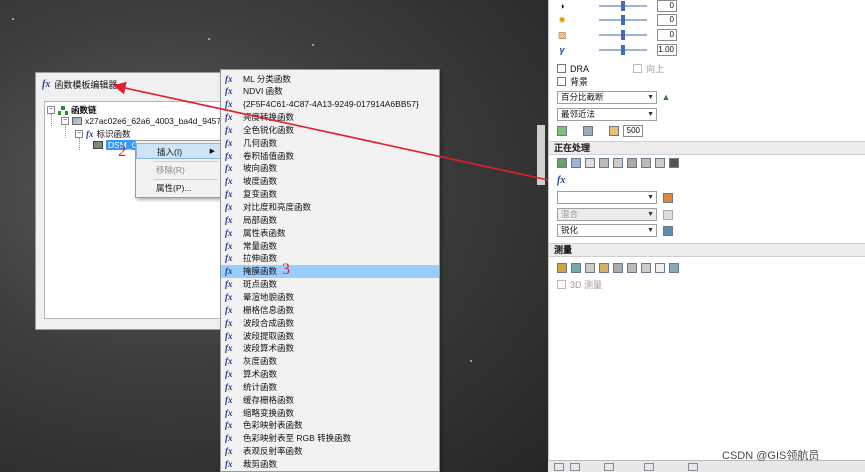  What do you see at coordinates (330, 271) in the screenshot?
I see `submenu-item: fx 掩膜函数` at bounding box center [330, 271].